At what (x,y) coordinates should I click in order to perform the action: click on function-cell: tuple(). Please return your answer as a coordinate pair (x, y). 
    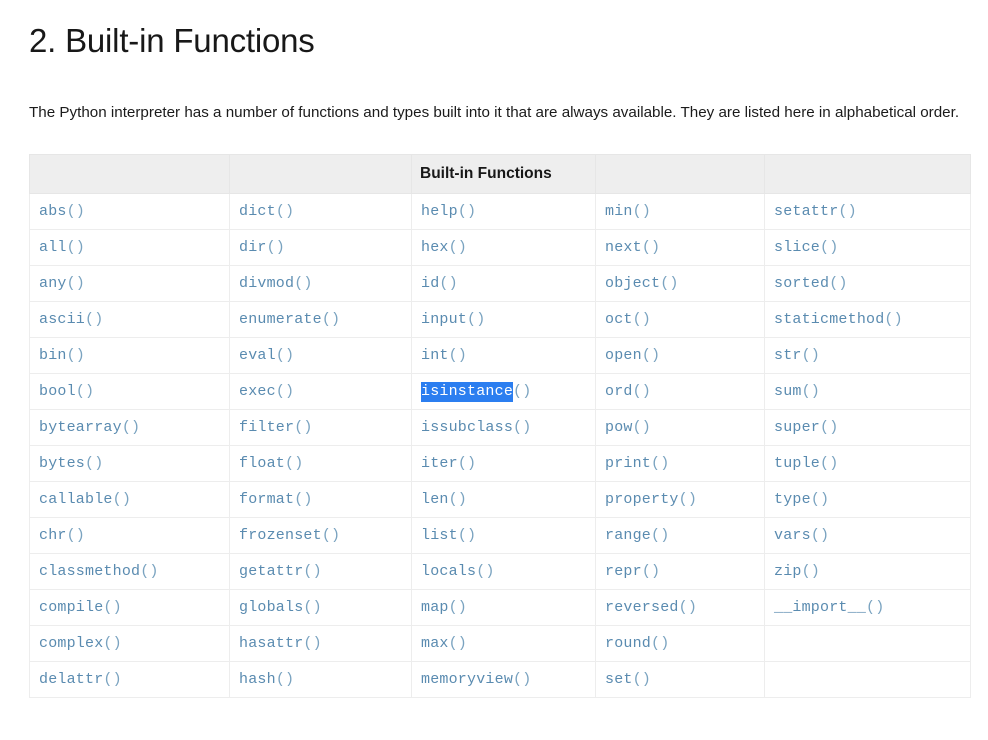
    Looking at the image, I should click on (867, 463).